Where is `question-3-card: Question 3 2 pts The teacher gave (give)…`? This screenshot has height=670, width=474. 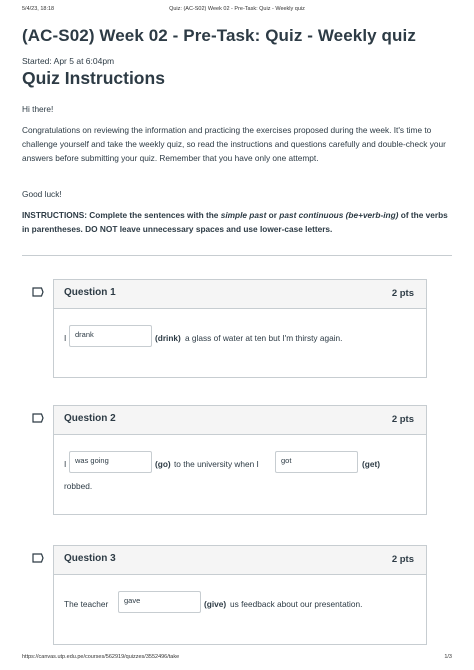 question-3-card: Question 3 2 pts The teacher gave (give)… is located at coordinates (240, 595).